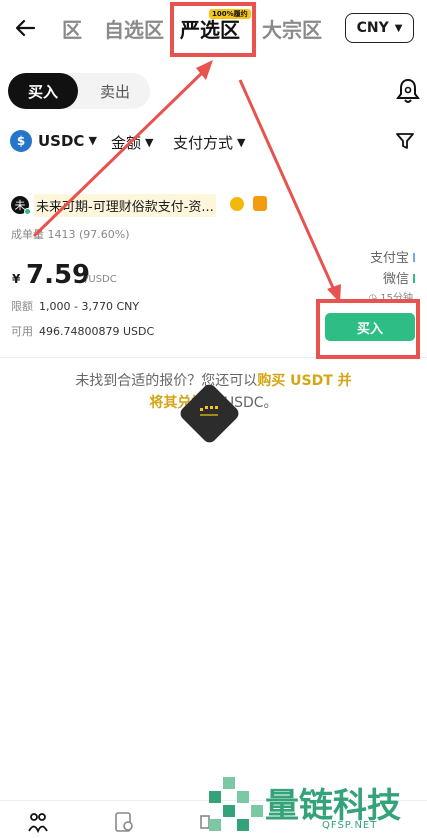 The height and width of the screenshot is (838, 427). I want to click on buy-sell-toggle: 买入 卖出, so click(79, 91).